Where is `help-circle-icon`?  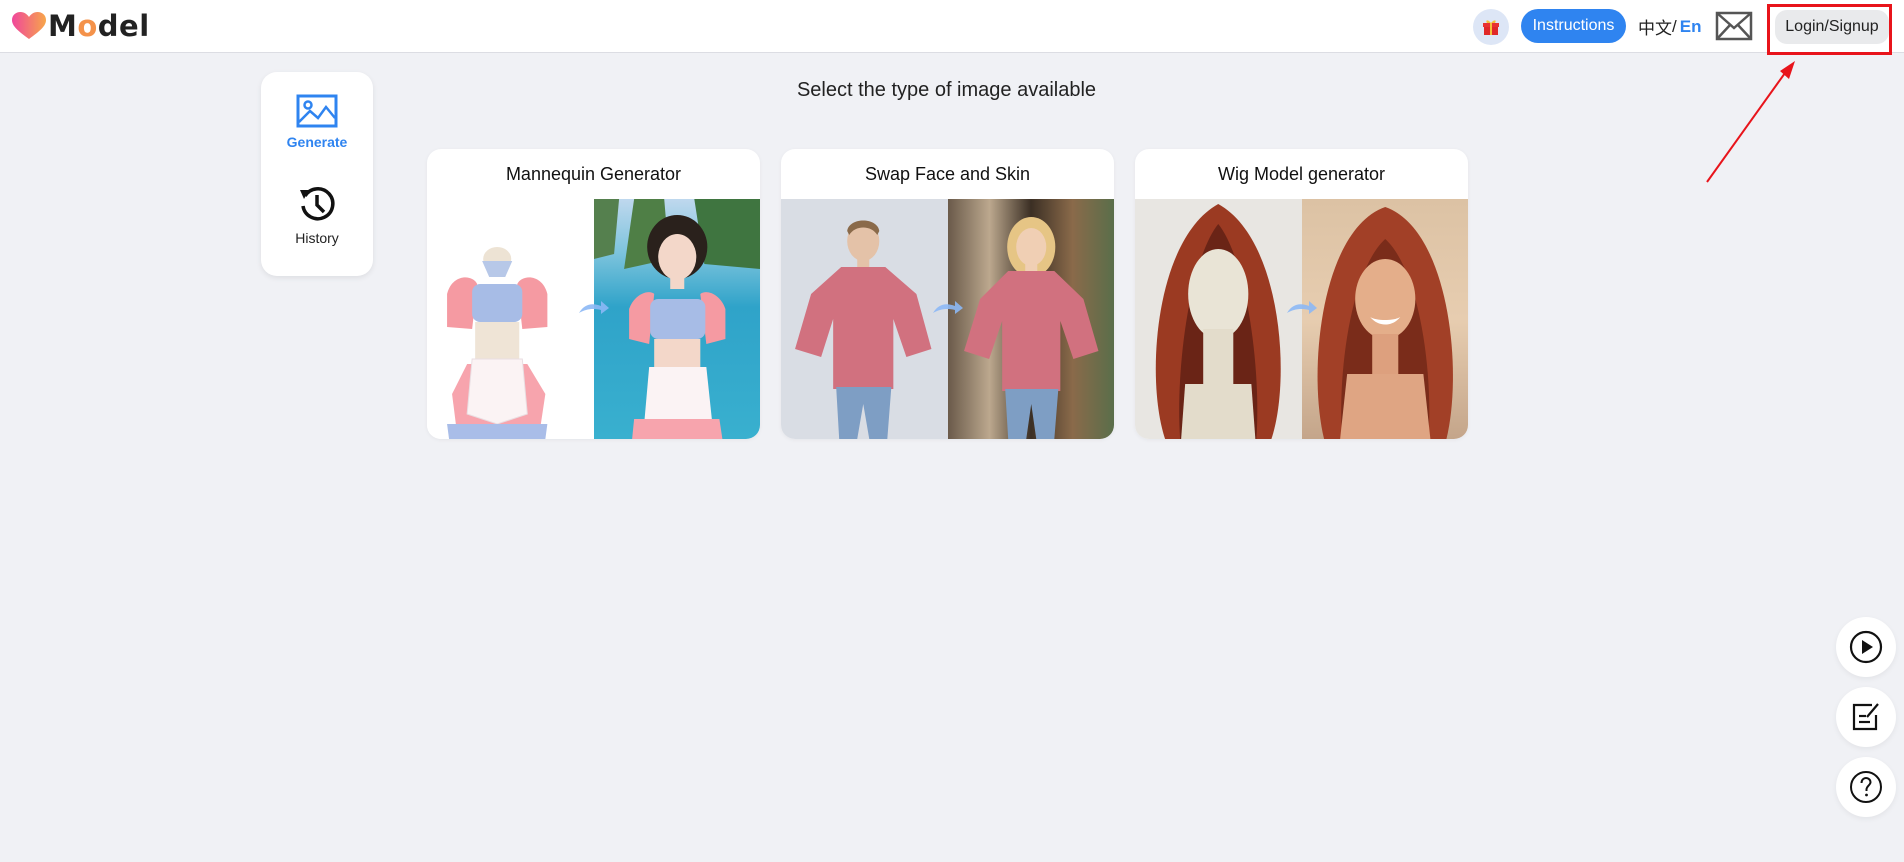
help-circle-icon is located at coordinates (1866, 787).